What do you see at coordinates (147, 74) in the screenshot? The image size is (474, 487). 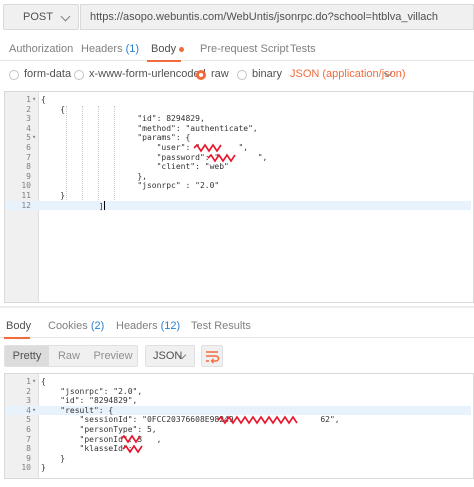 I see `label-urlencoded: x-www-form-urlencoded` at bounding box center [147, 74].